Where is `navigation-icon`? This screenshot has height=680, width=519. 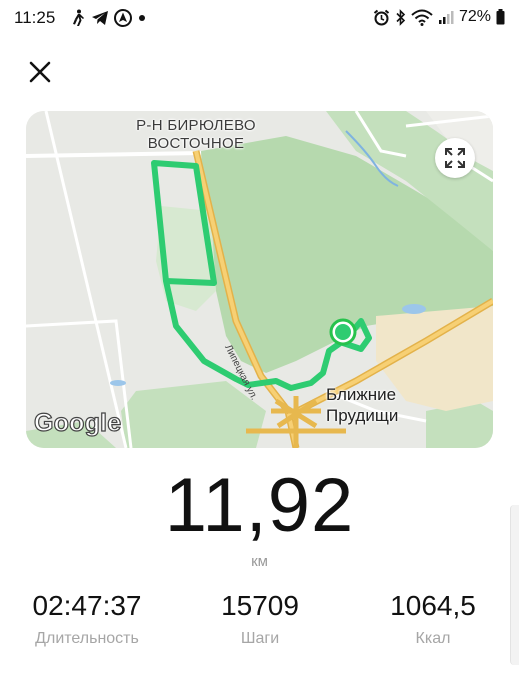 navigation-icon is located at coordinates (123, 18).